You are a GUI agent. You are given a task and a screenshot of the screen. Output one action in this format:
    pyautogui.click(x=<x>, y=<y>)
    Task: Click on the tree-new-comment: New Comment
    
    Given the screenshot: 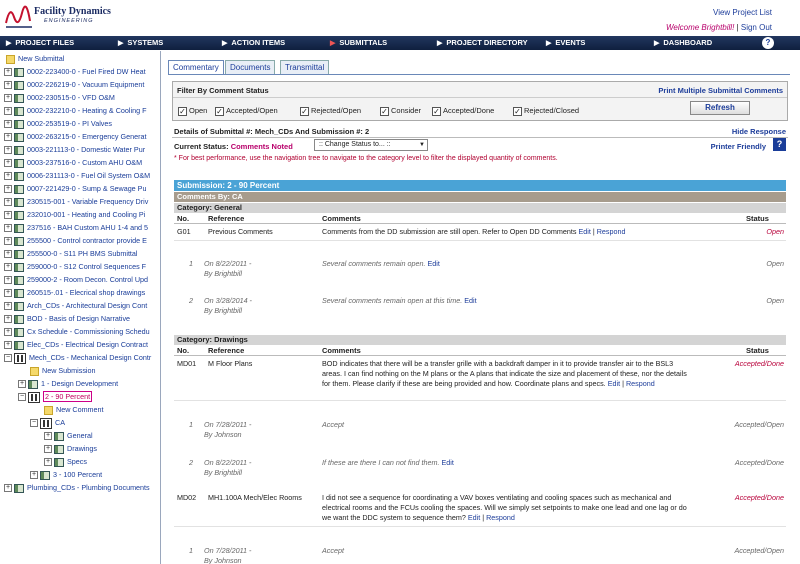 What is the action you would take?
    pyautogui.click(x=74, y=410)
    